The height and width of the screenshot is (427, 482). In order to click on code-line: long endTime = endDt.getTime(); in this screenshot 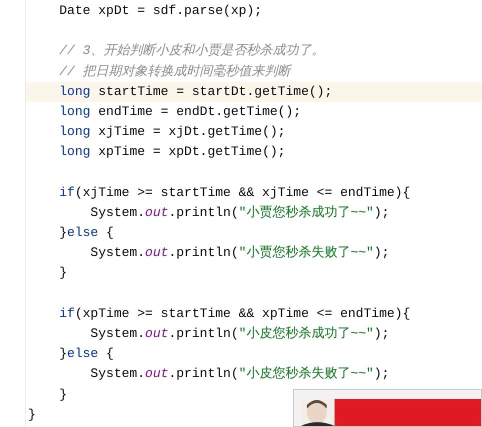, I will do `click(180, 111)`.